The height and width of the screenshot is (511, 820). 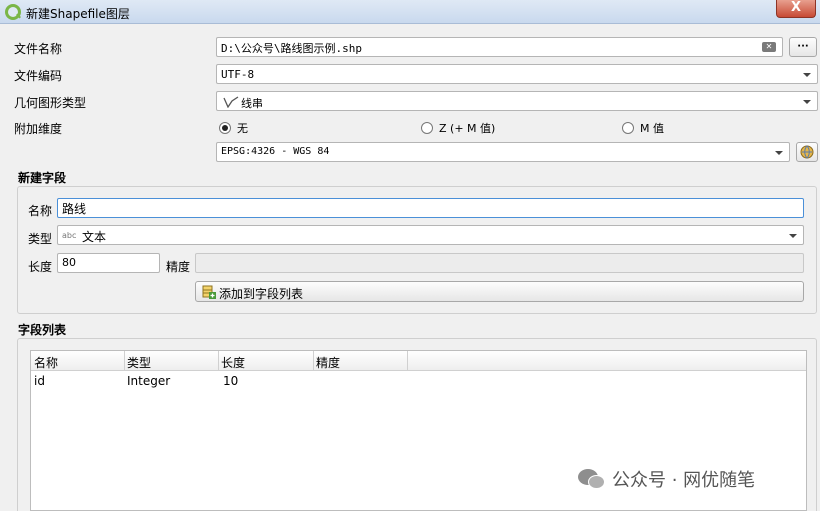 What do you see at coordinates (108, 263) in the screenshot?
I see `field-length-input: 80` at bounding box center [108, 263].